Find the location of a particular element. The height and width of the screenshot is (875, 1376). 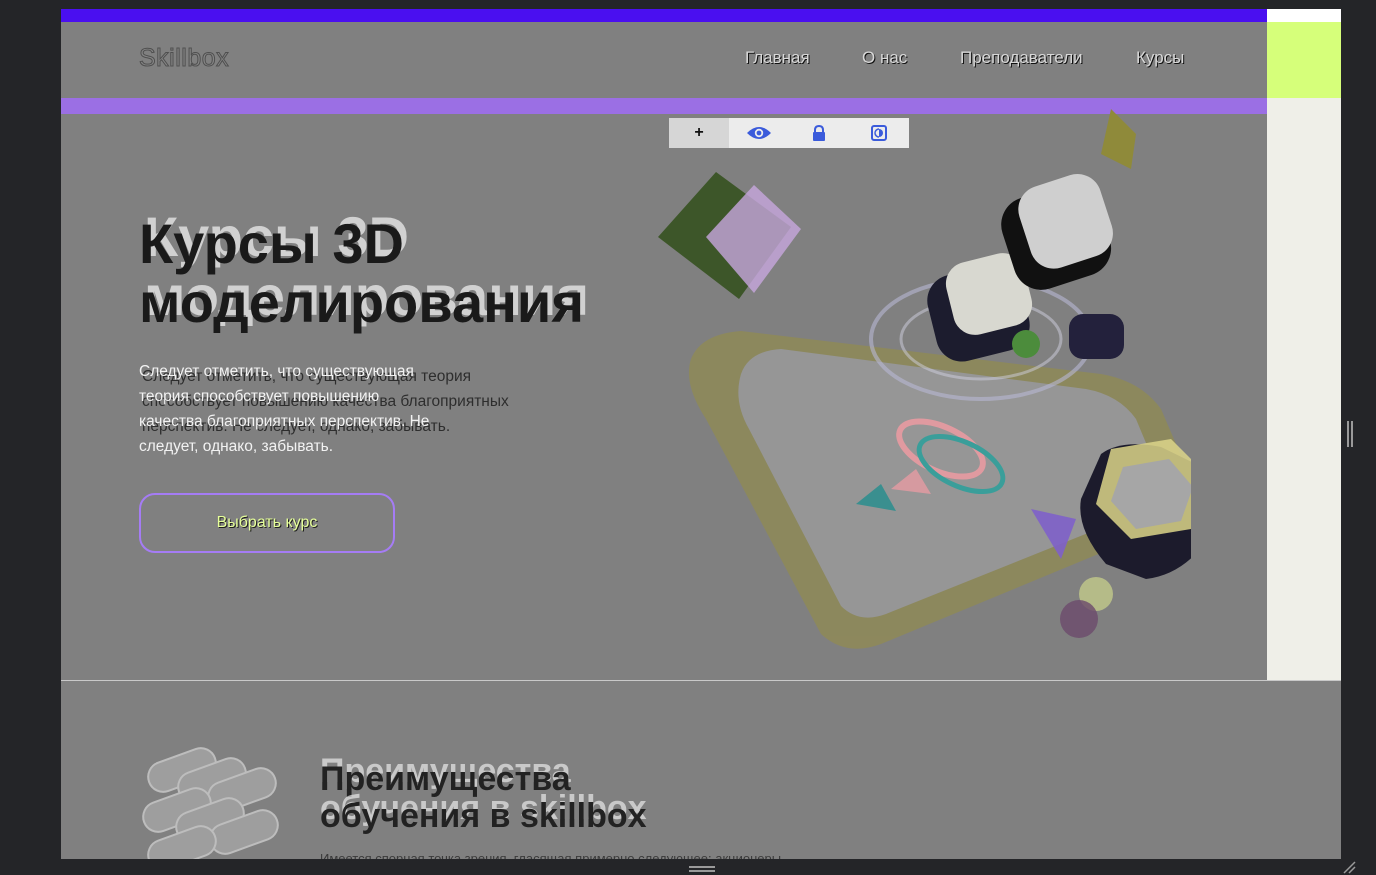

side-lime-block is located at coordinates (1304, 60).